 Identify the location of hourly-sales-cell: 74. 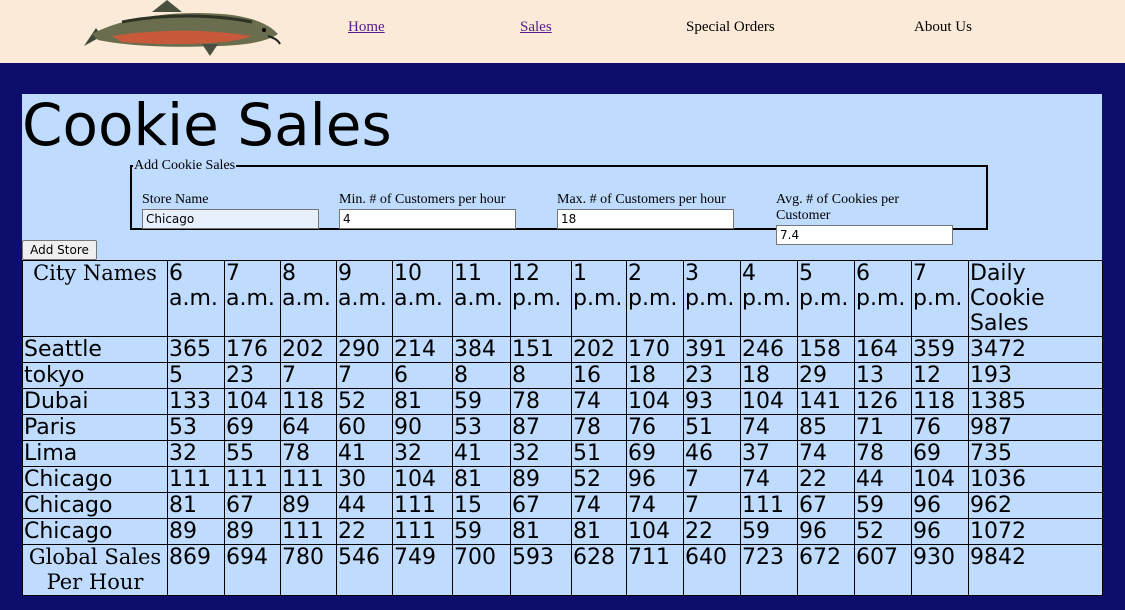
(826, 453).